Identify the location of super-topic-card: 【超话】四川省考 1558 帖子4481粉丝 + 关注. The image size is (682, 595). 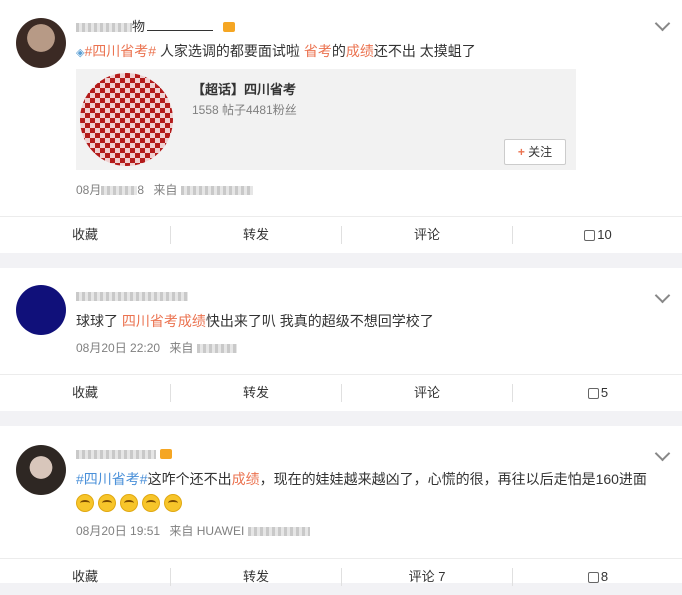
(326, 119).